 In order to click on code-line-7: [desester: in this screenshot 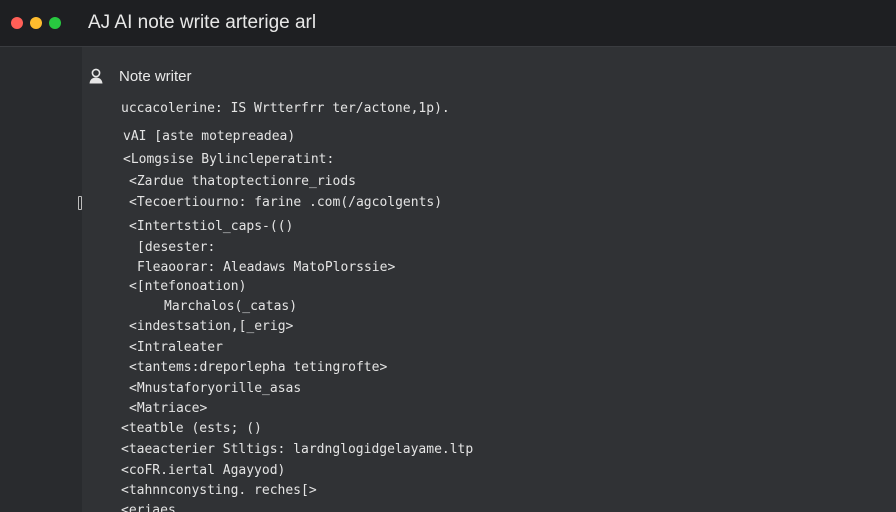, I will do `click(176, 247)`.